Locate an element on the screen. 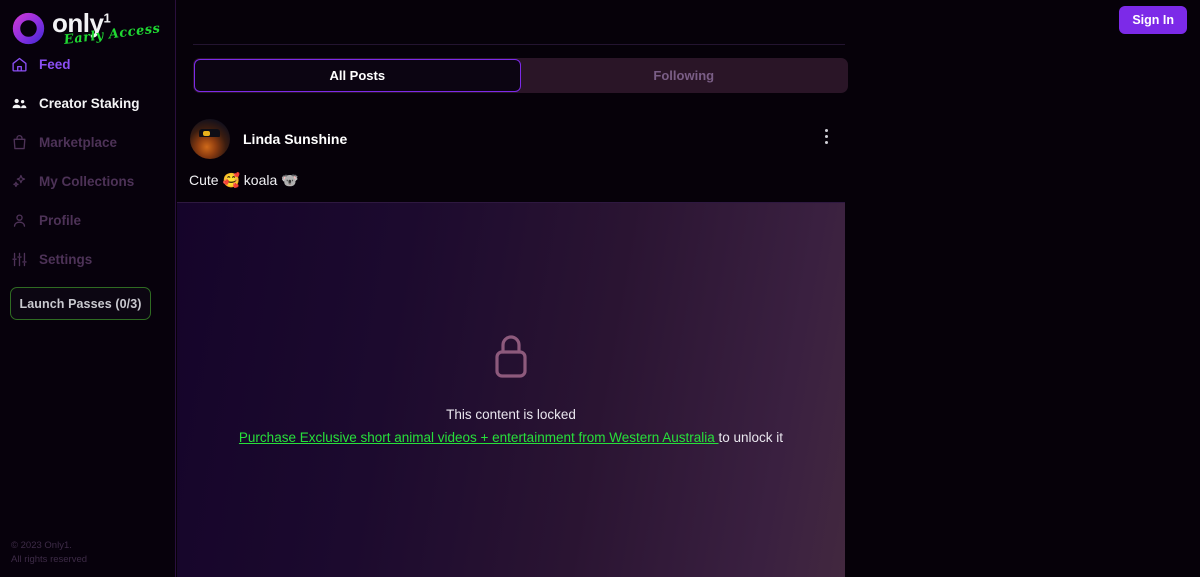 The height and width of the screenshot is (577, 1200). brand-logo: only1 Early Access is located at coordinates (87, 28).